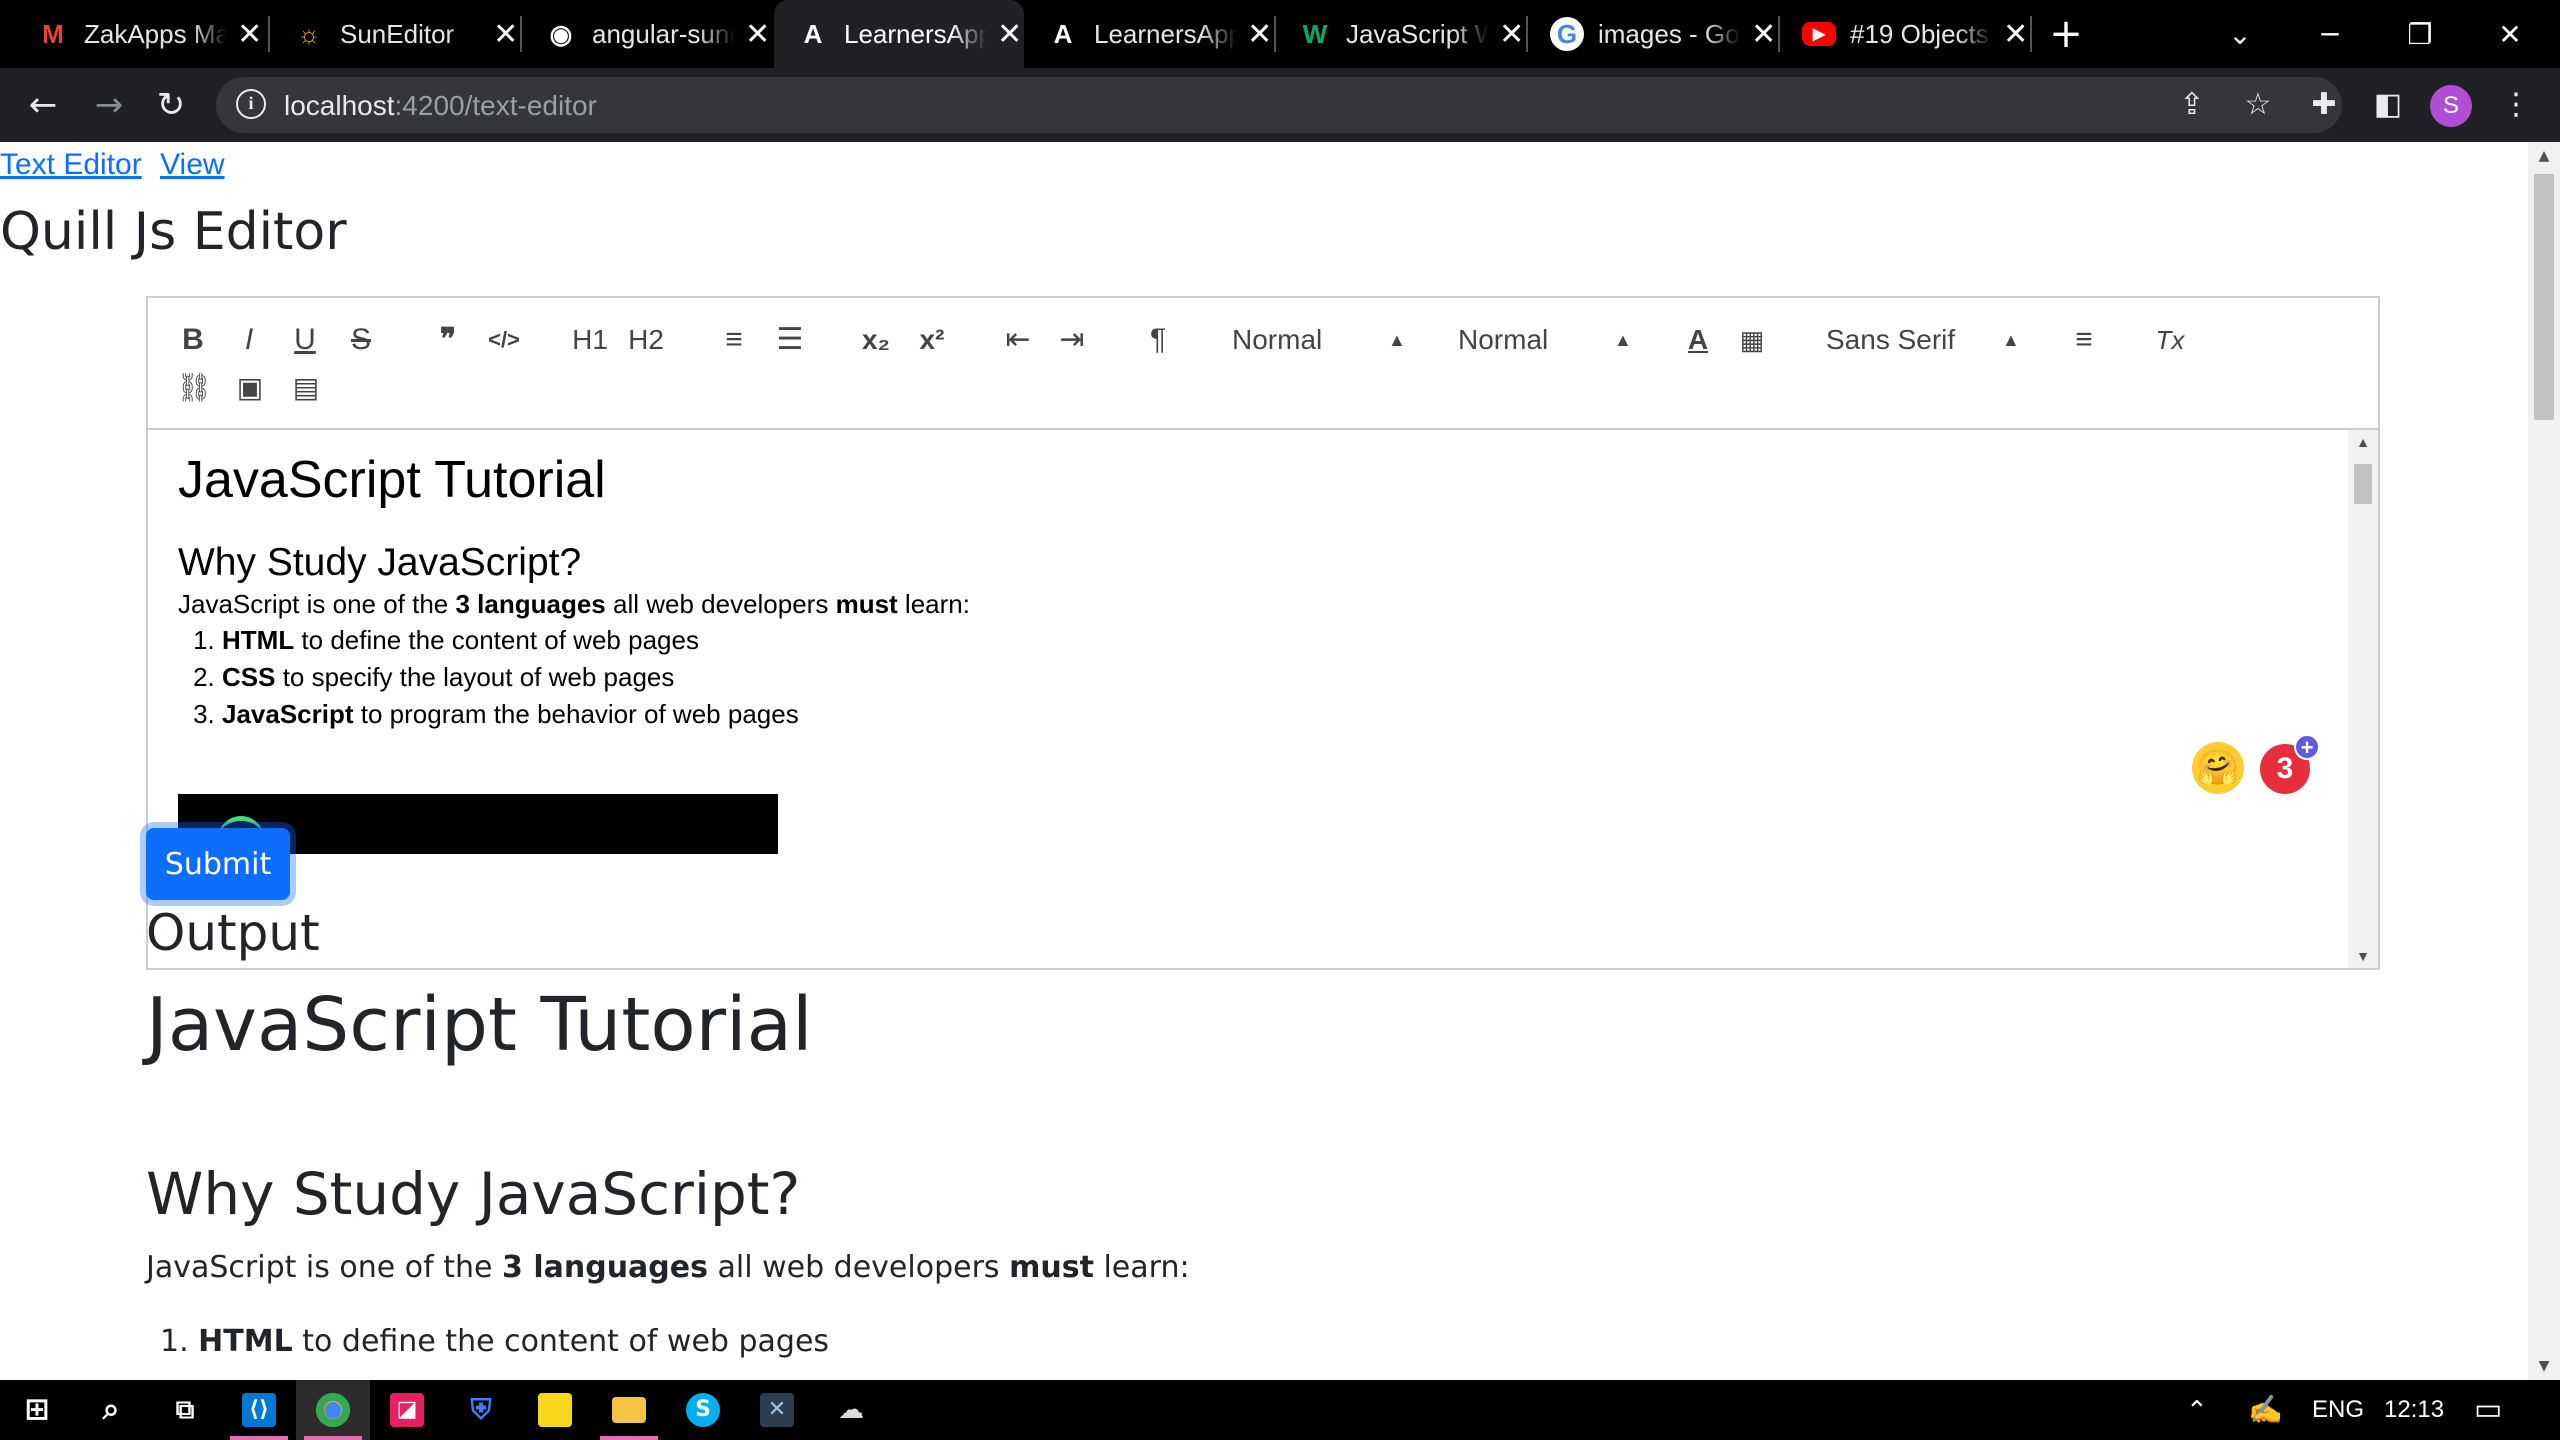 The image size is (2560, 1440). What do you see at coordinates (250, 388) in the screenshot?
I see `image-icon: ▣` at bounding box center [250, 388].